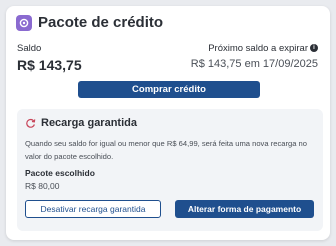 This screenshot has width=336, height=246. What do you see at coordinates (89, 123) in the screenshot?
I see `recharge-title: Recarga garantida` at bounding box center [89, 123].